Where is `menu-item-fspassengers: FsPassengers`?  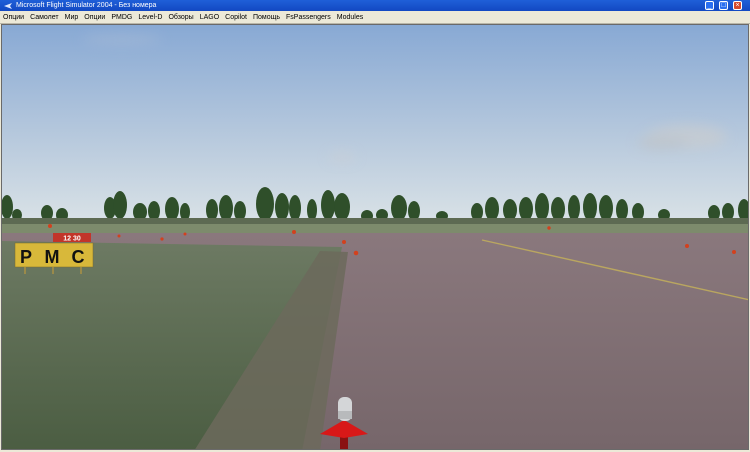 menu-item-fspassengers: FsPassengers is located at coordinates (308, 17).